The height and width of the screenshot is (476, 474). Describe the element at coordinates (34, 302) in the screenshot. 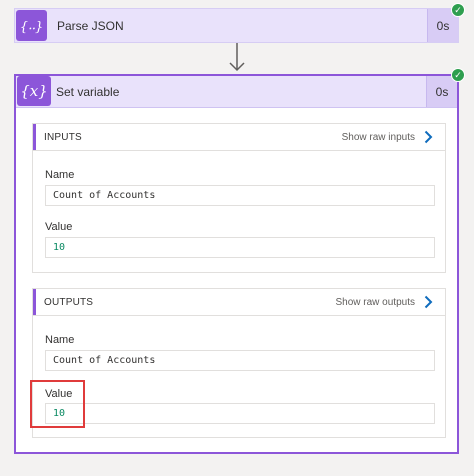

I see `outputs-accent-bar` at that location.